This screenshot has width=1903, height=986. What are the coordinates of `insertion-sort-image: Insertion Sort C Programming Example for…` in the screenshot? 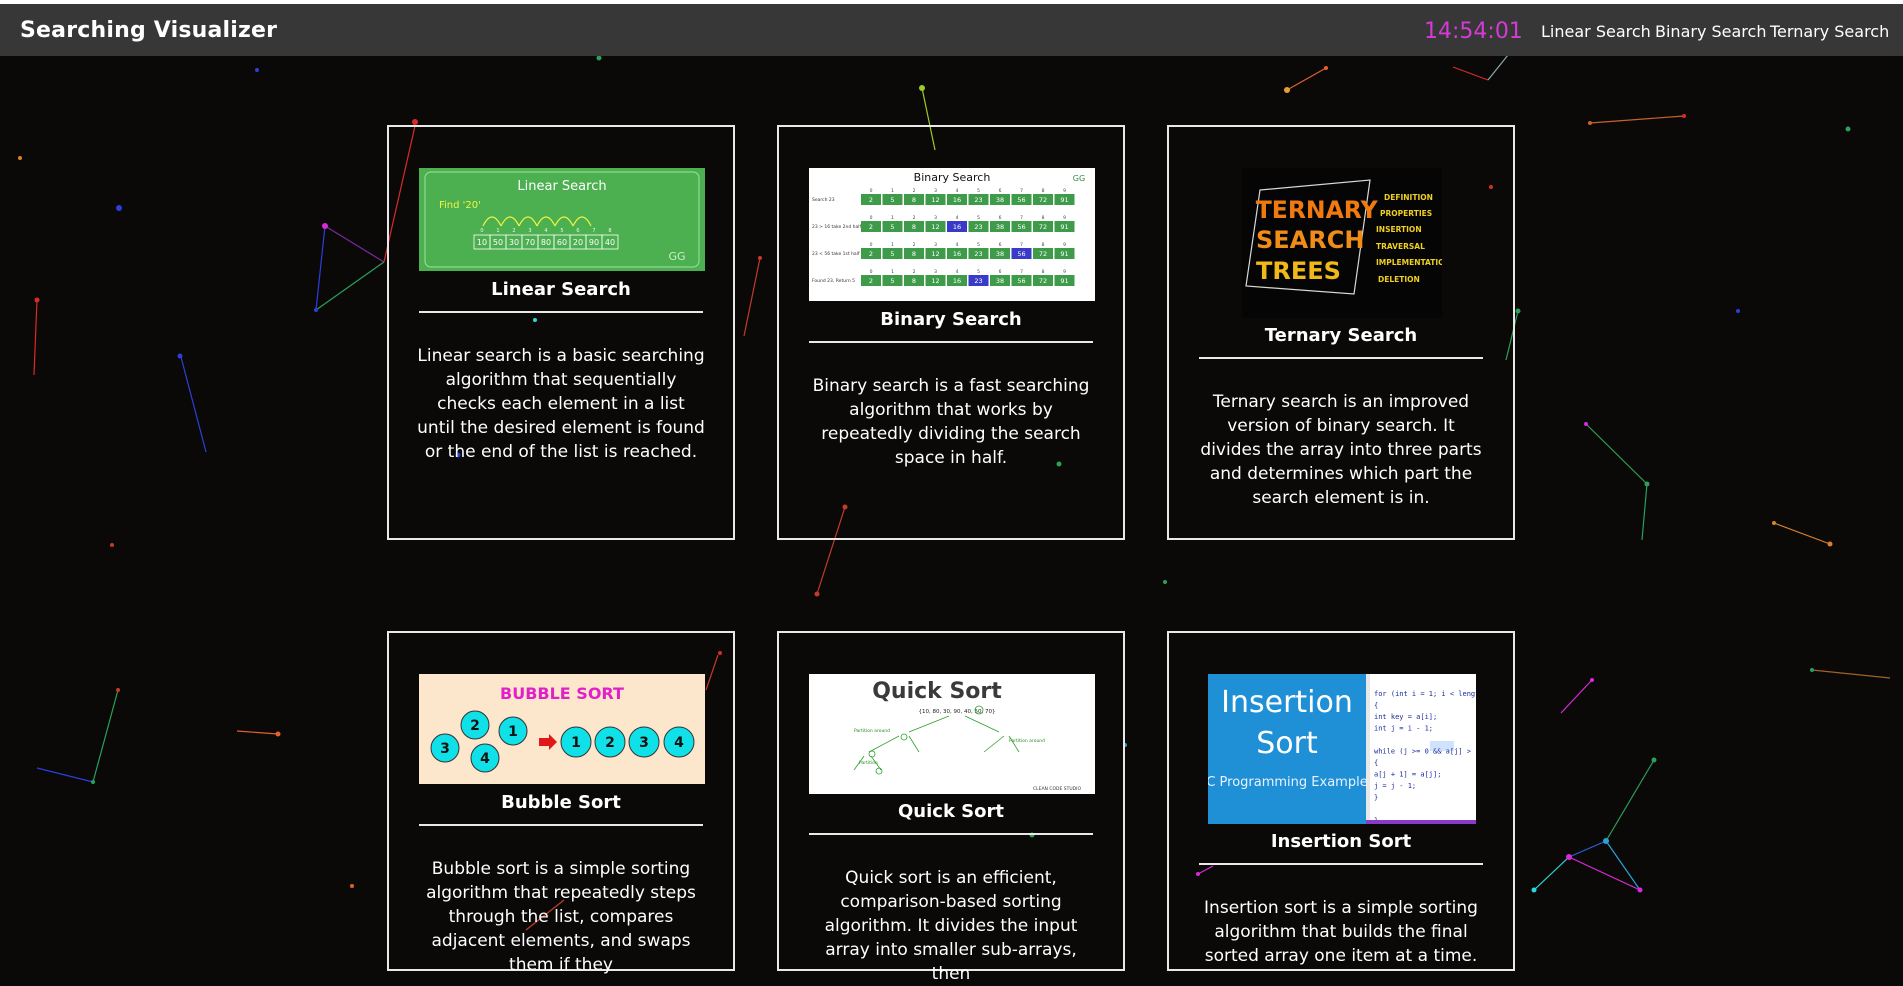 It's located at (1342, 749).